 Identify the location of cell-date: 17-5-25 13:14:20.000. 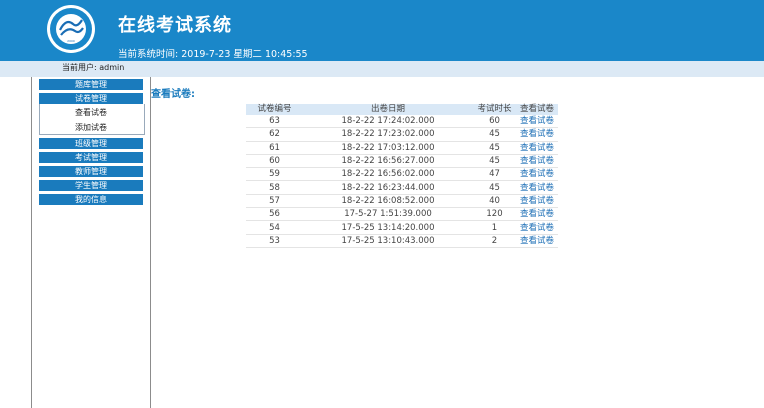
(388, 227).